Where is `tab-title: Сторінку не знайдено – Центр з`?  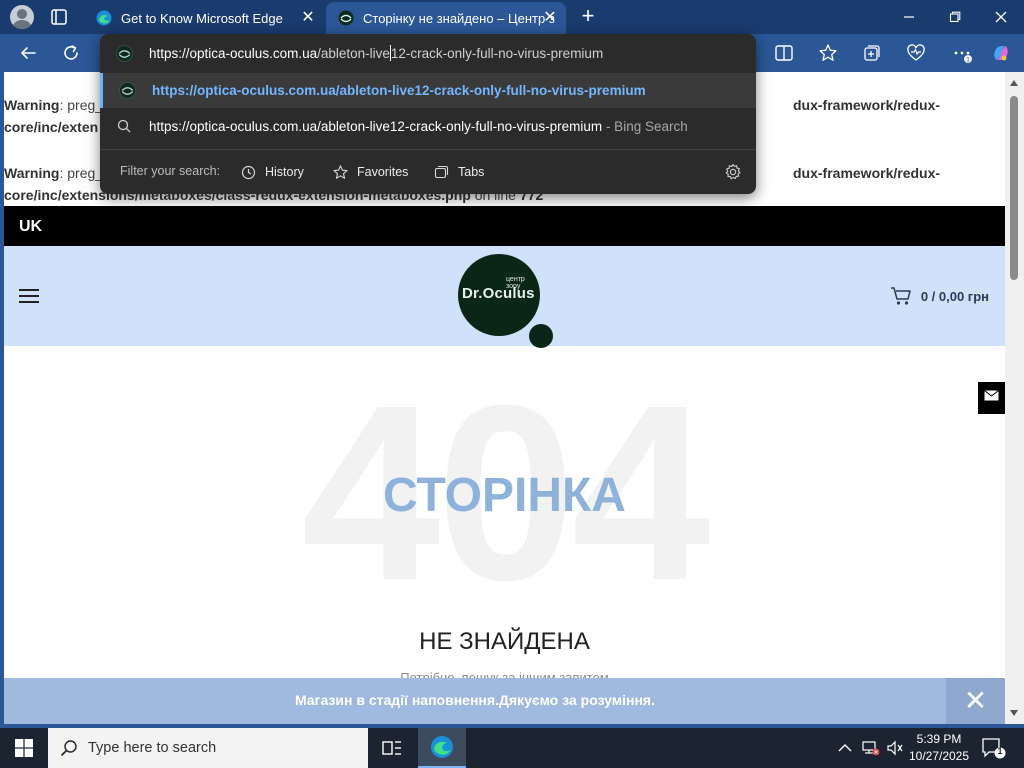
tab-title: Сторінку не знайдено – Центр з is located at coordinates (459, 18).